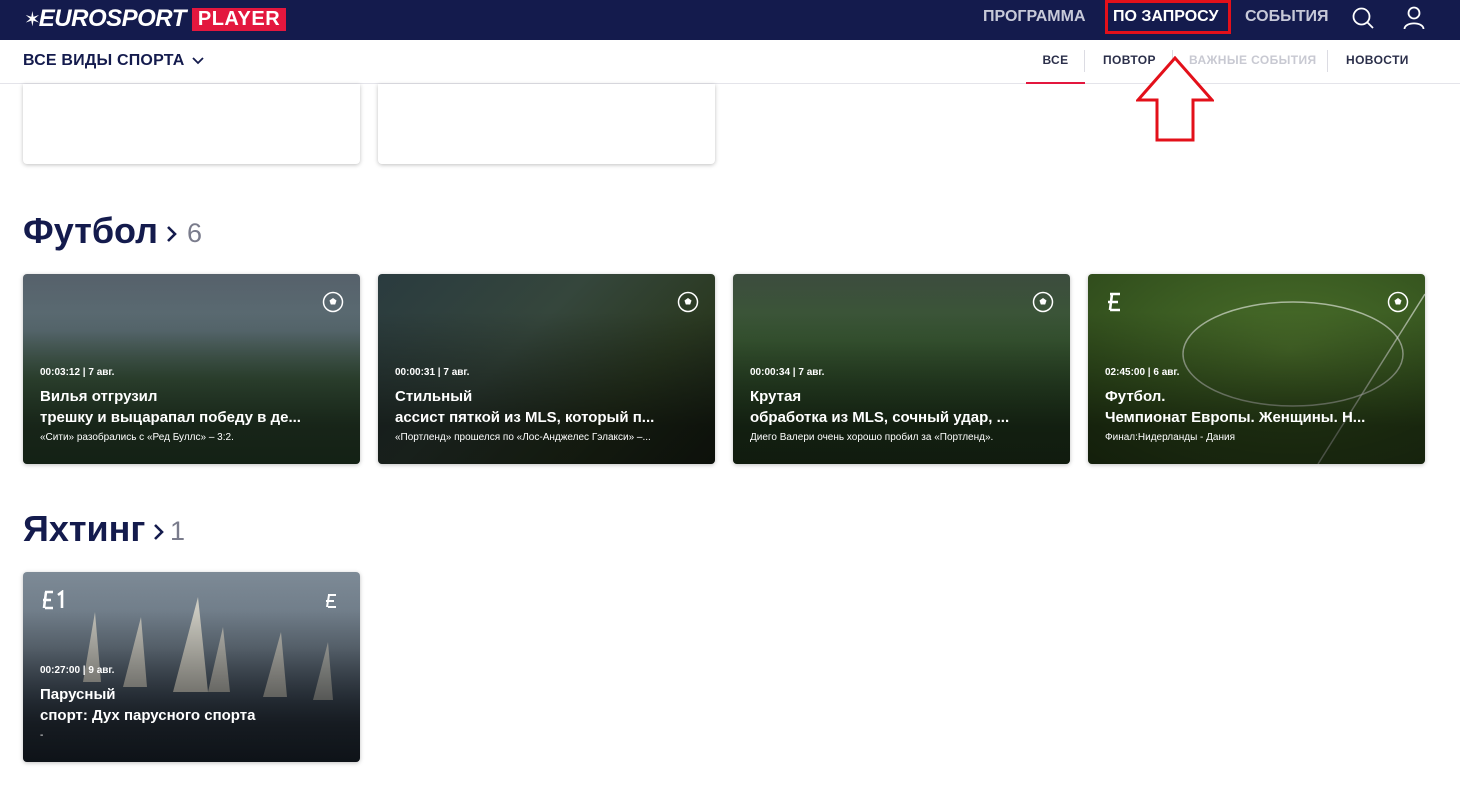  I want to click on filter-all: ВСЕ, so click(1055, 62).